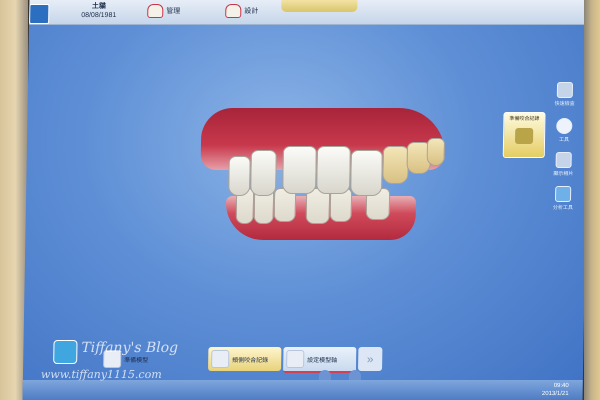  I want to click on step-next-label: 設定模型軸, so click(322, 360).